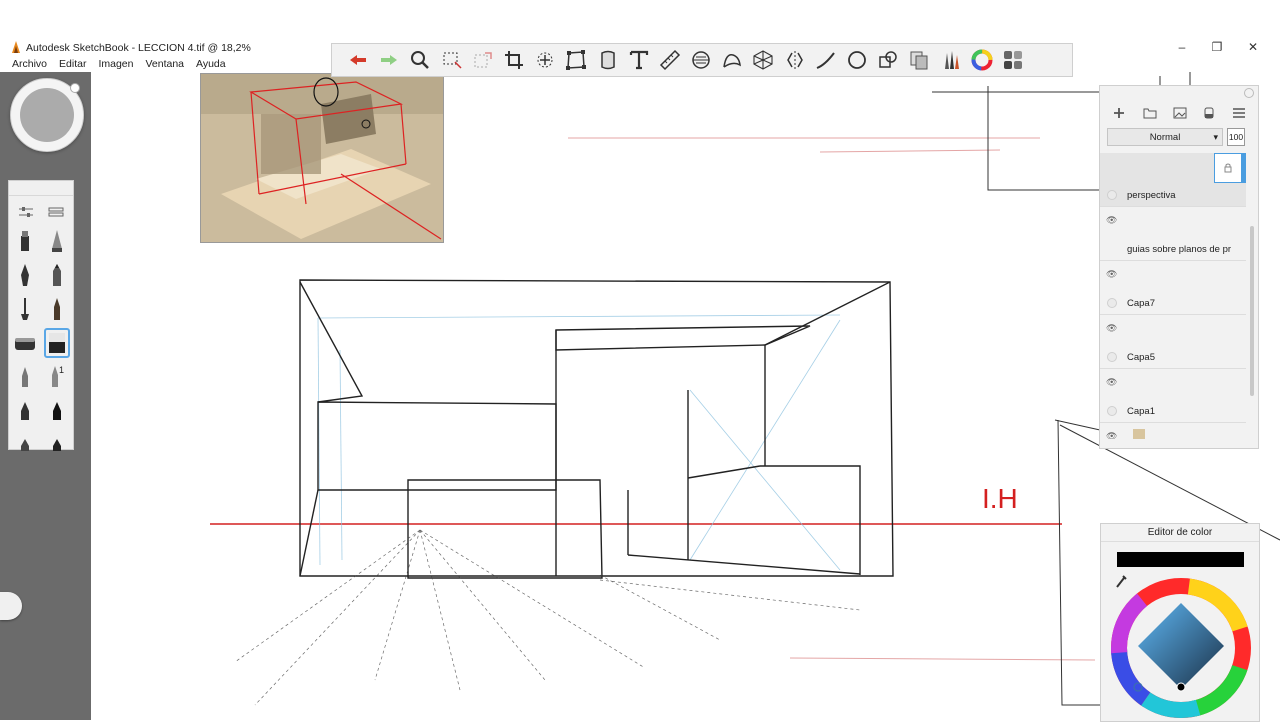  I want to click on blend-mode-select: Normal, so click(1165, 137).